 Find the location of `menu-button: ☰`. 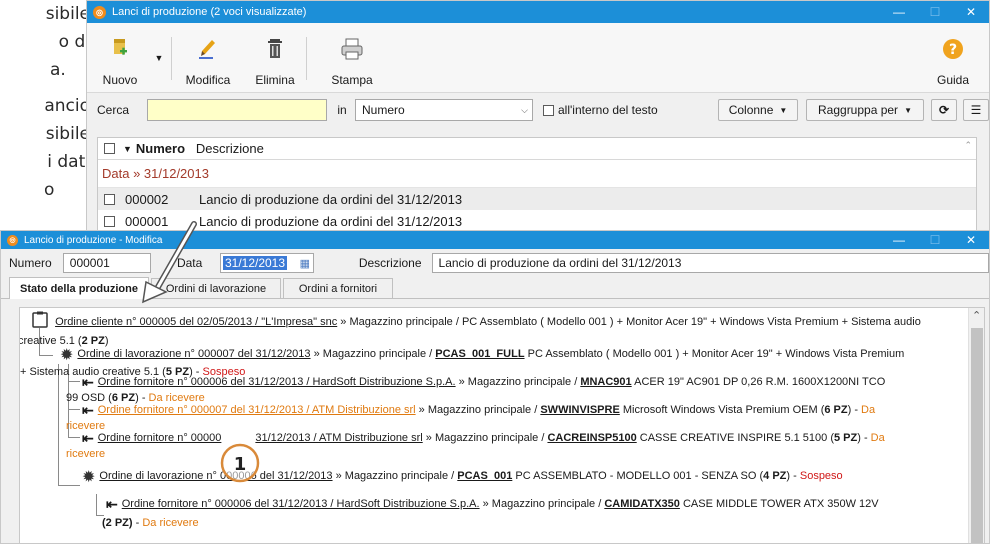

menu-button: ☰ is located at coordinates (976, 110).